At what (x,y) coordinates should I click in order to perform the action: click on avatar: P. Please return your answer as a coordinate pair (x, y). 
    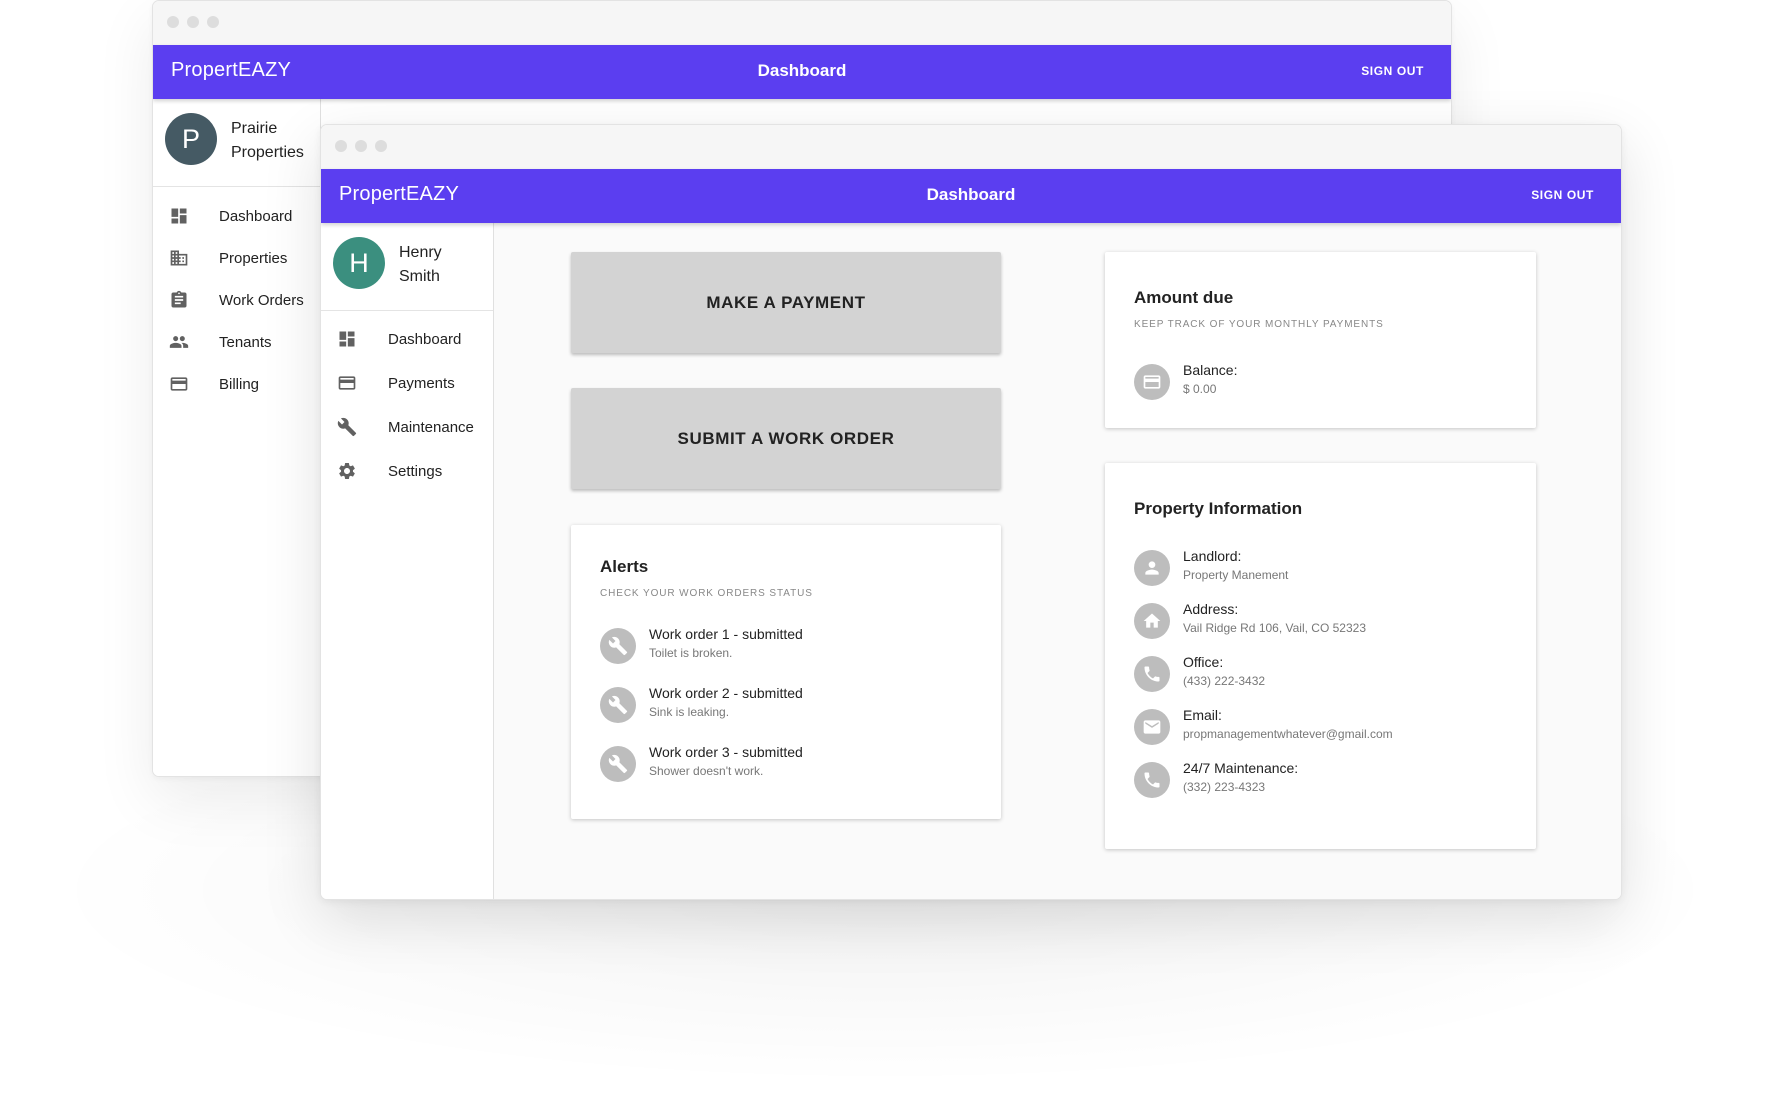
    Looking at the image, I should click on (191, 139).